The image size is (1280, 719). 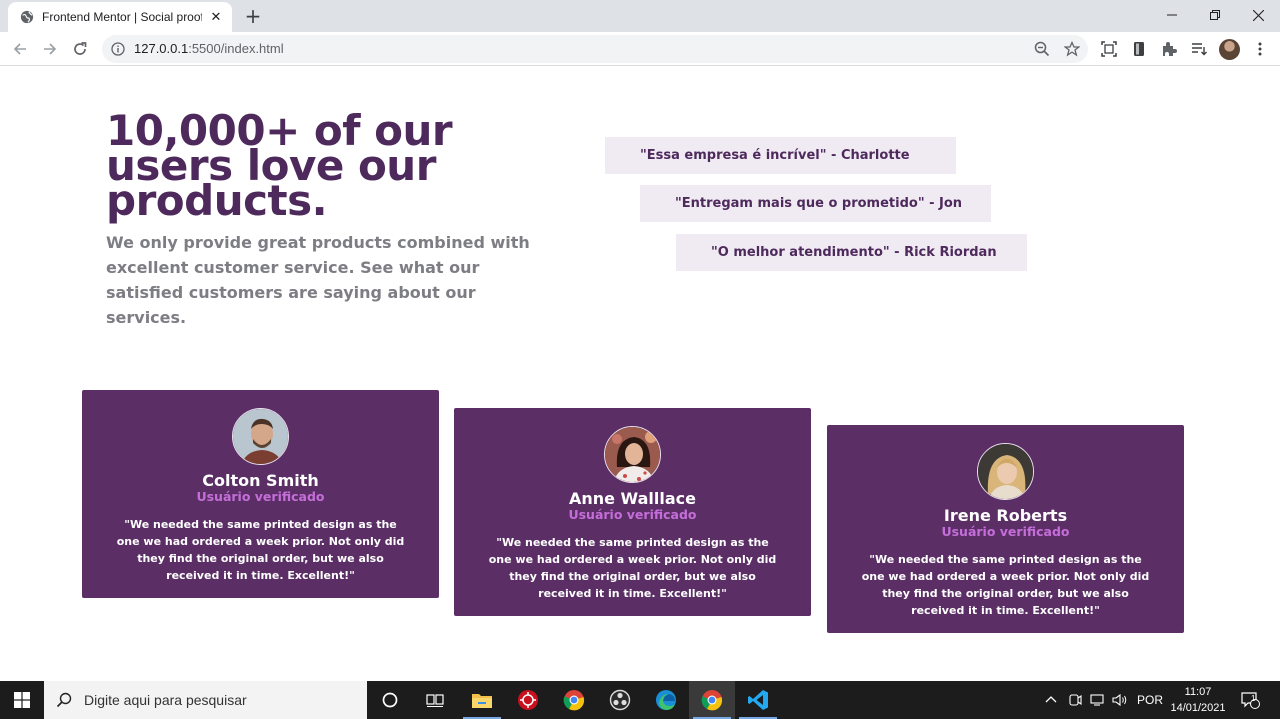 I want to click on red-app-icon, so click(x=528, y=700).